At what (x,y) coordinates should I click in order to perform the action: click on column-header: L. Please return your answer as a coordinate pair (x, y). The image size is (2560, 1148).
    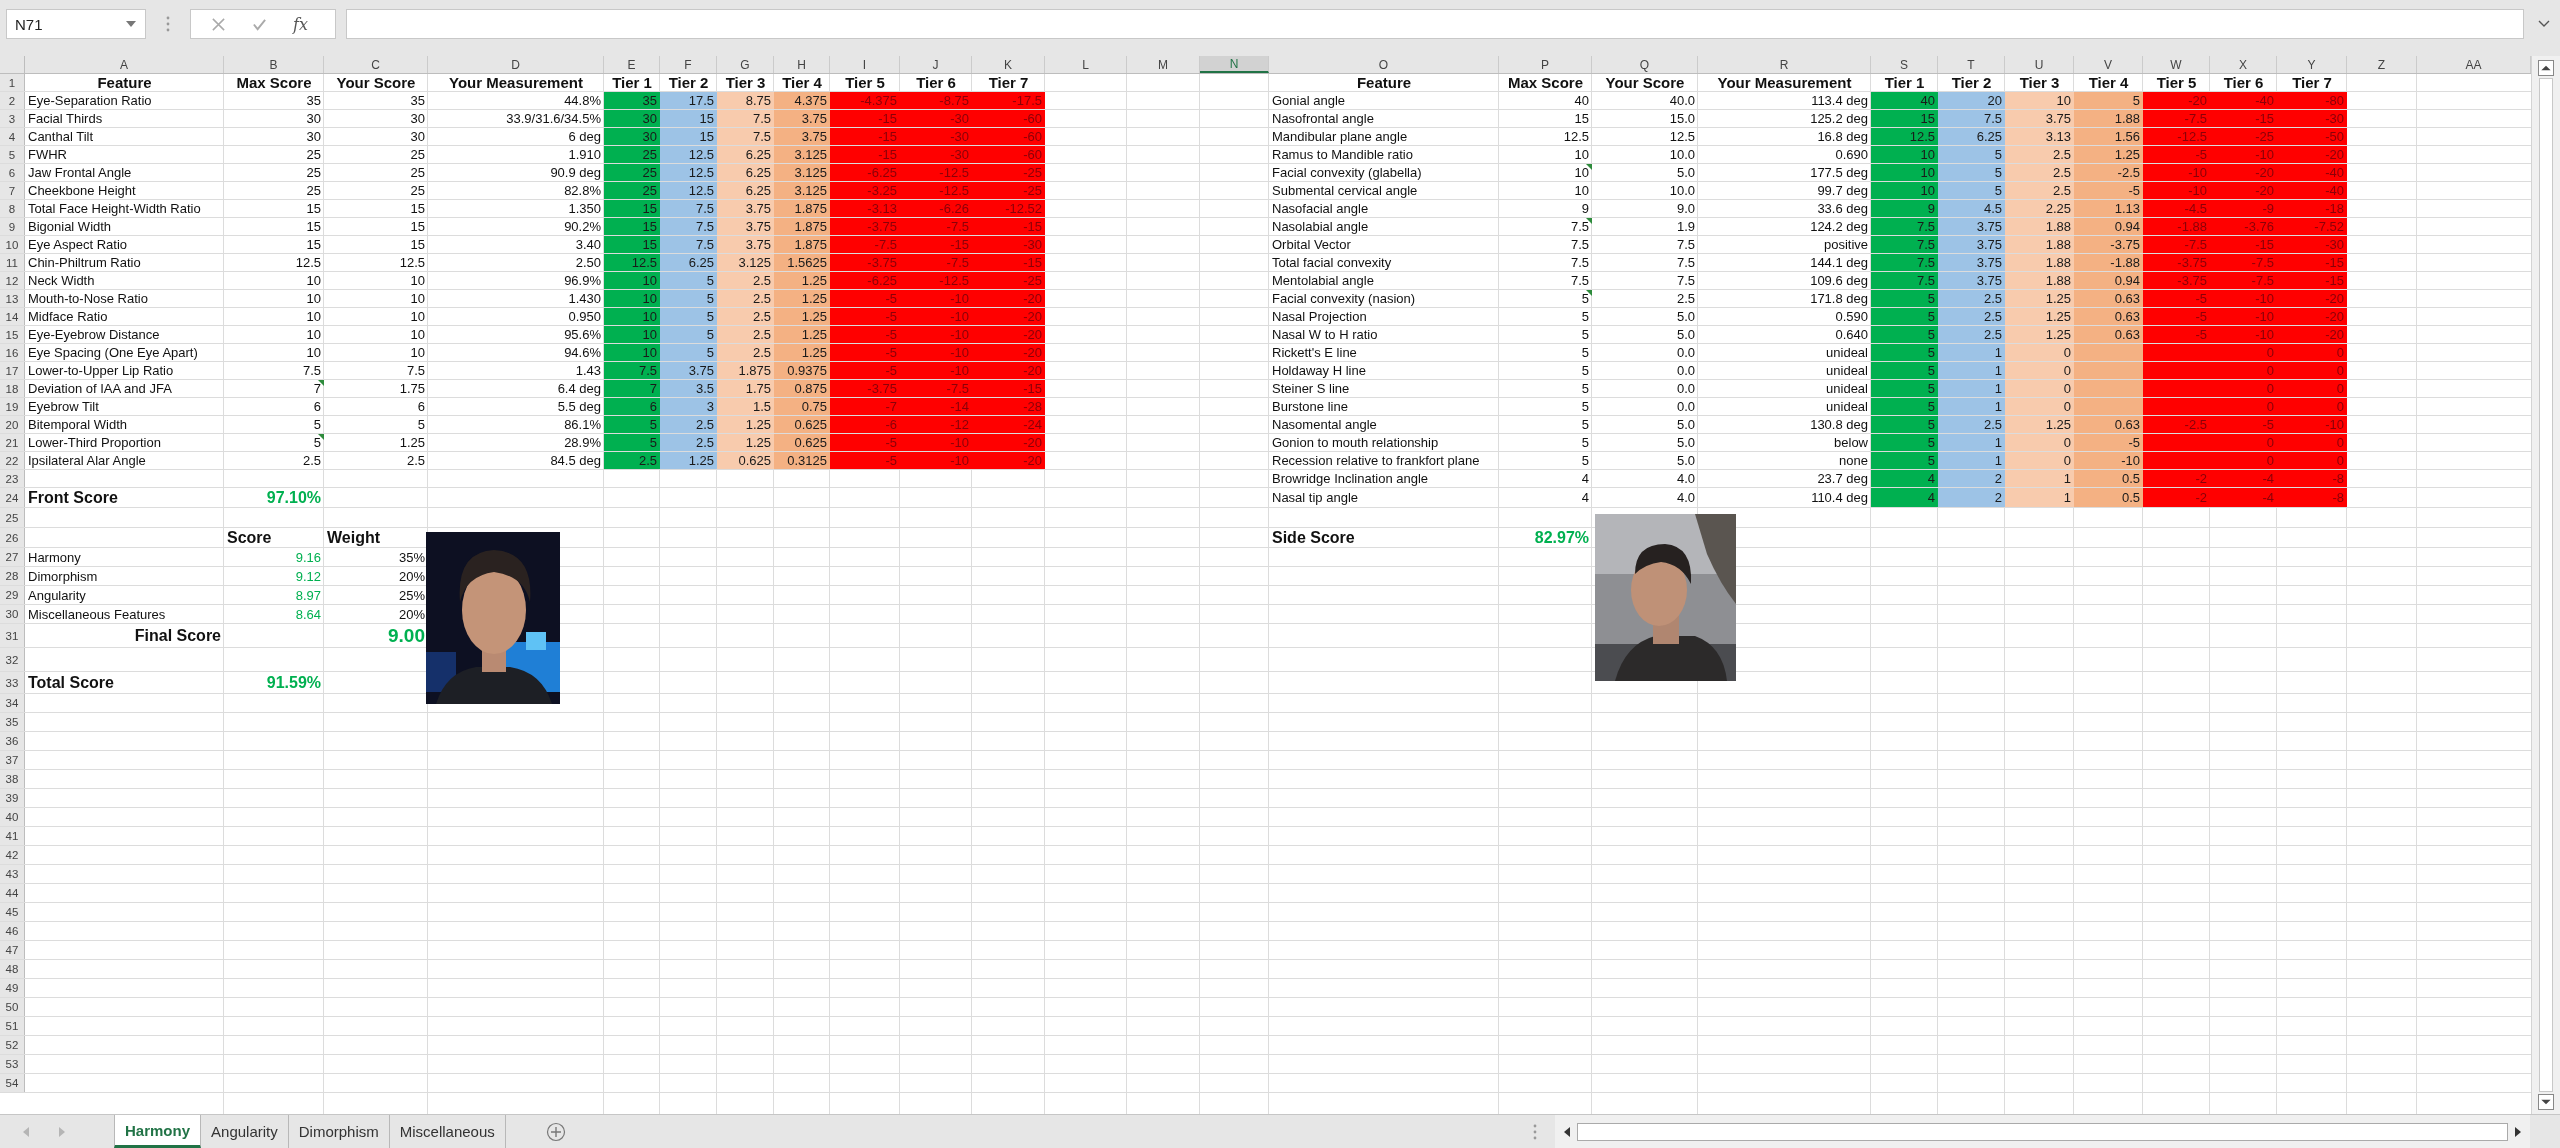
    Looking at the image, I should click on (1086, 64).